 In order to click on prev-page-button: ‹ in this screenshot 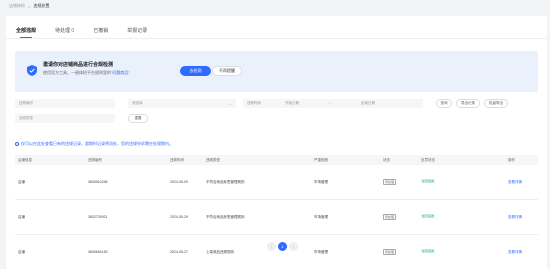, I will do `click(271, 246)`.